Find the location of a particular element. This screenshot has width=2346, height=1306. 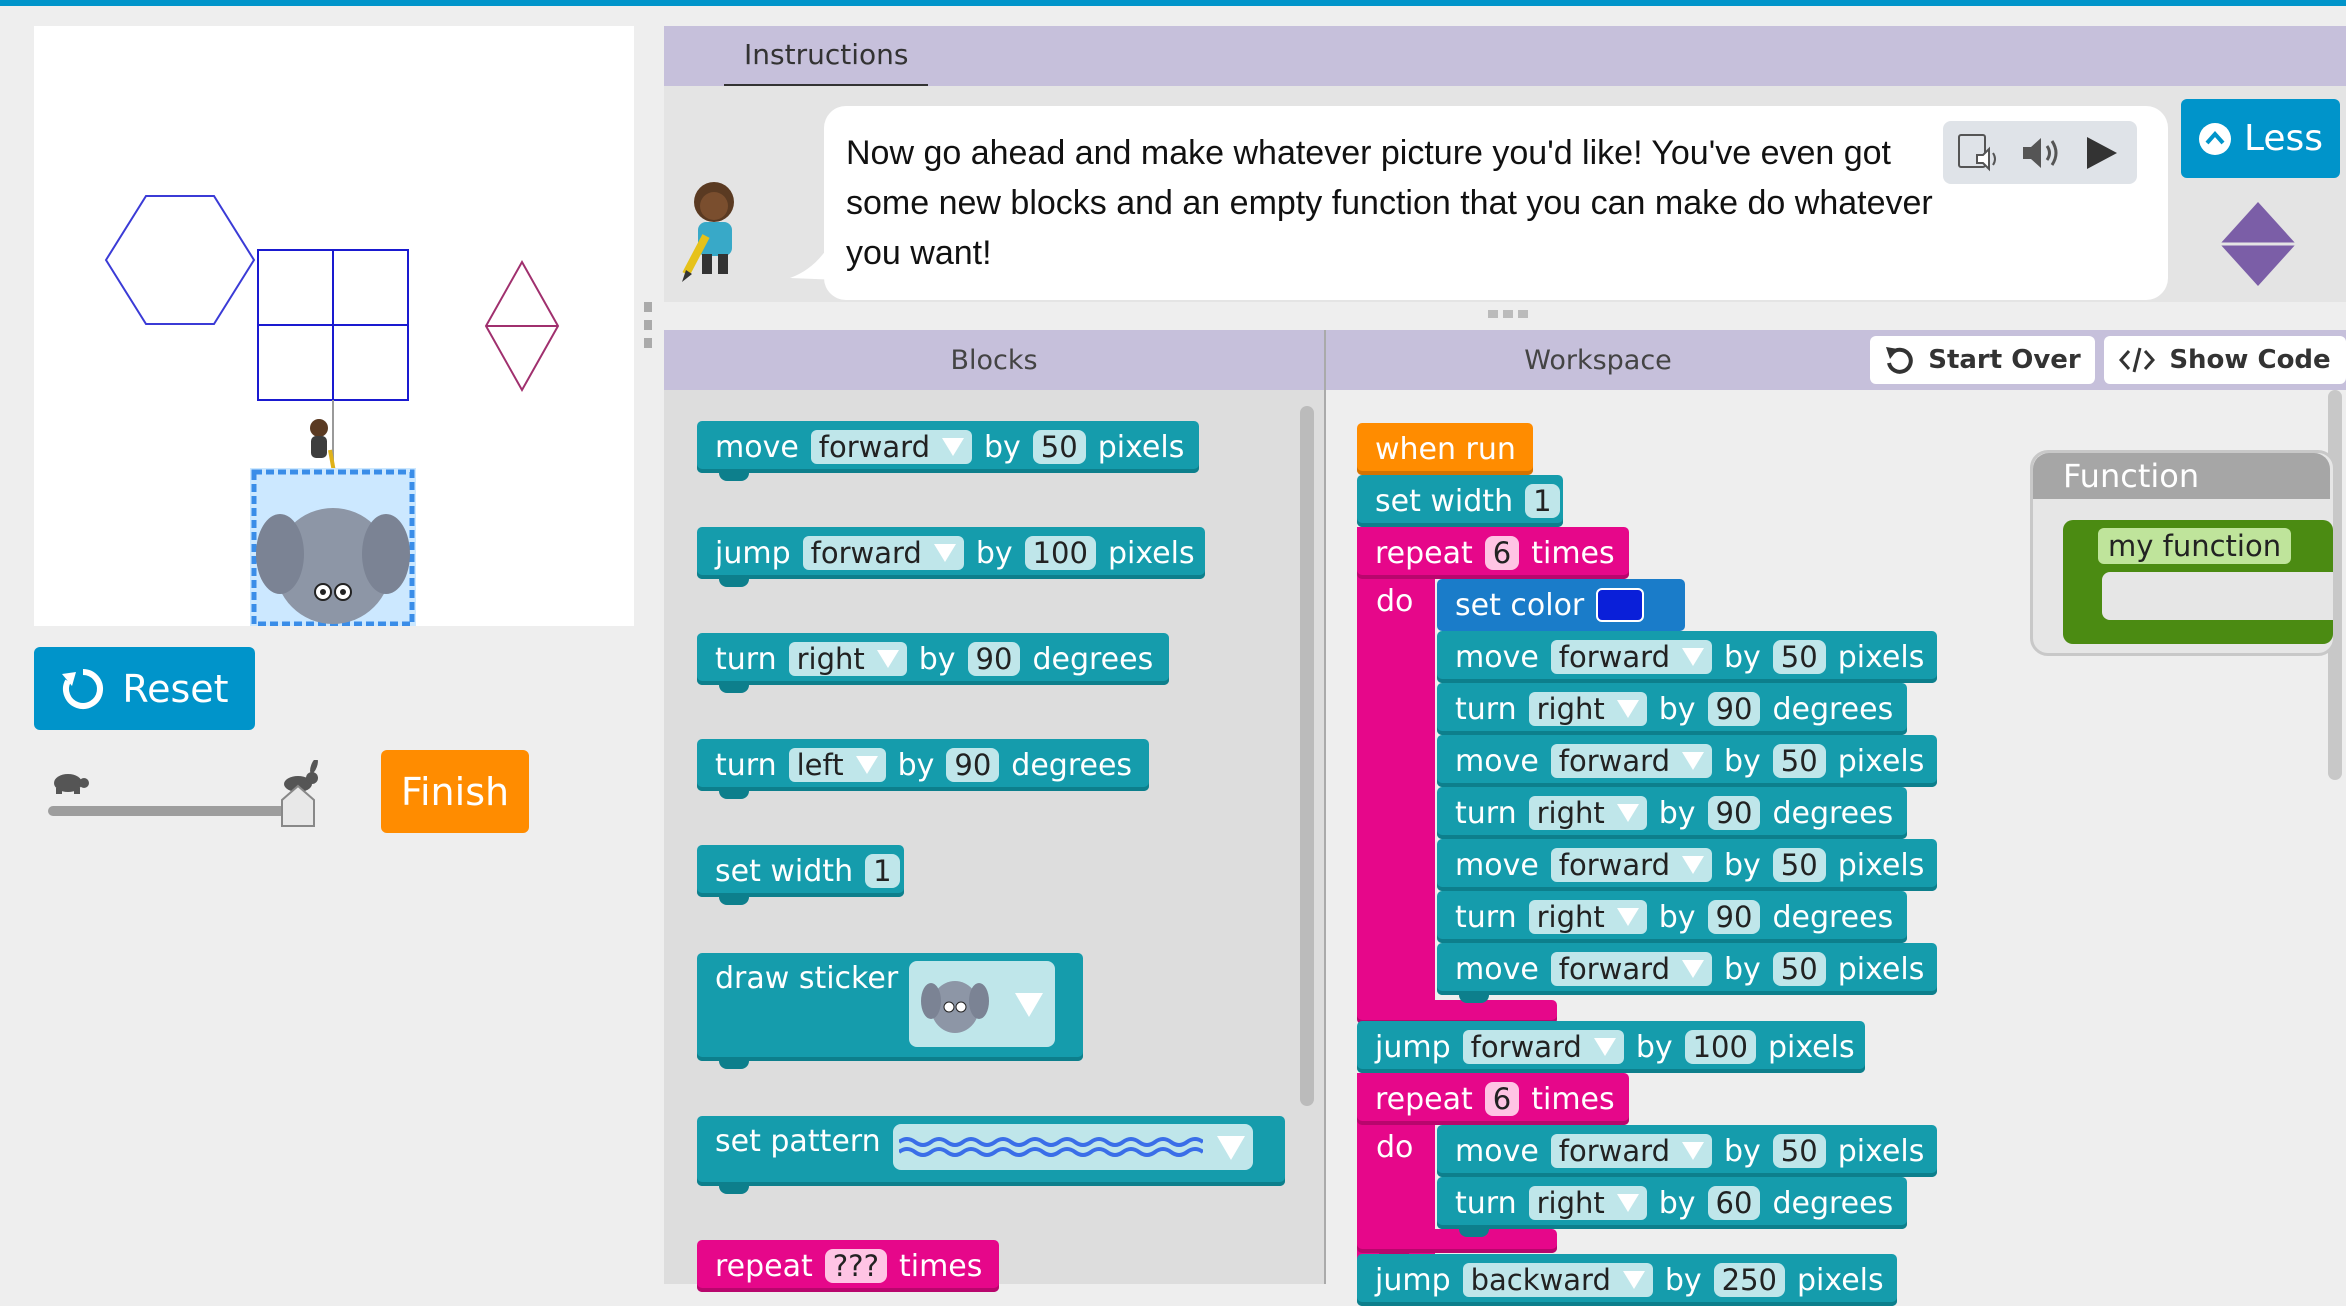

reset-button: Reset is located at coordinates (144, 688).